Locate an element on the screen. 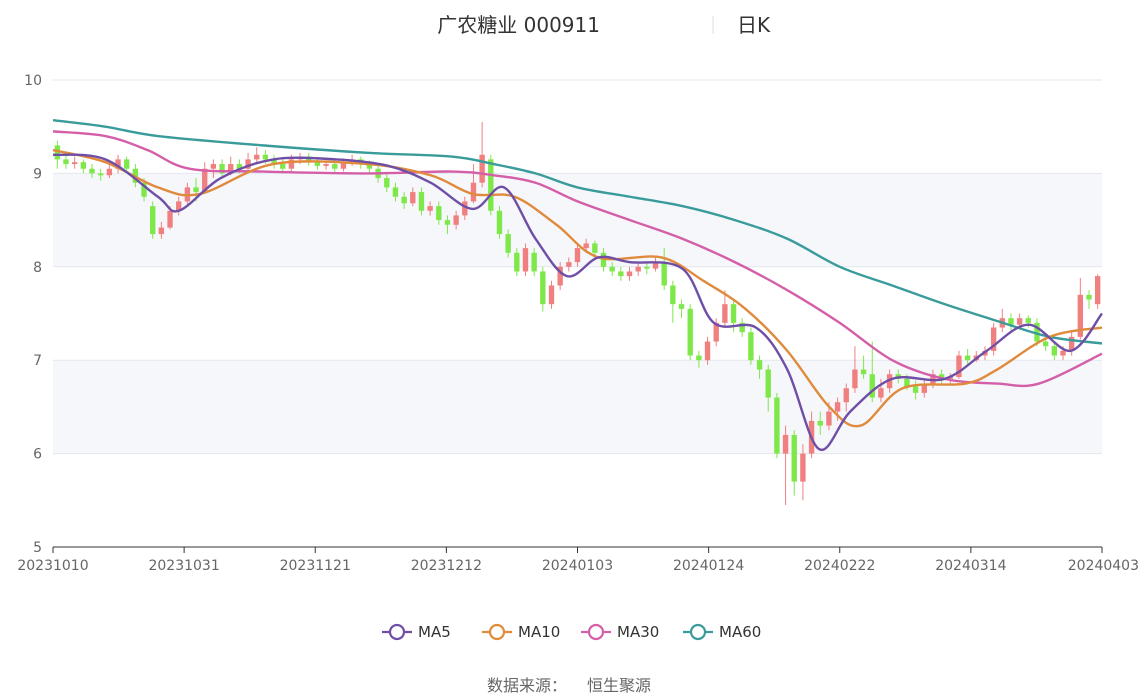 Image resolution: width=1148 pixels, height=699 pixels. y-tick-label: 5 is located at coordinates (37, 548).